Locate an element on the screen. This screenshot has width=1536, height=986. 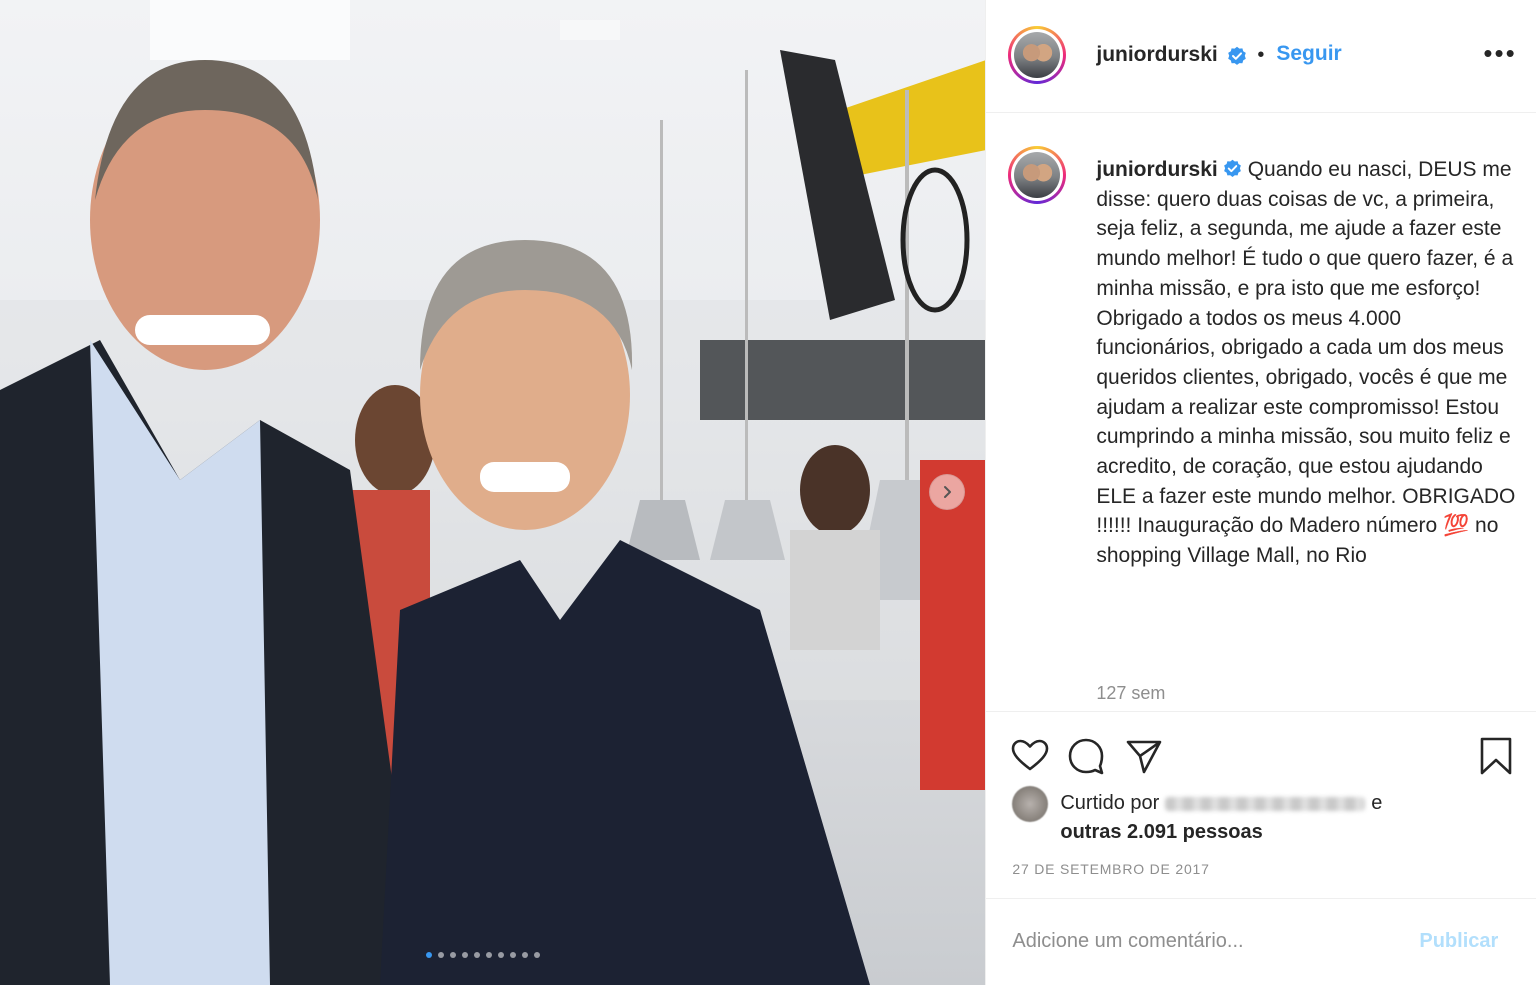
bookmark-icon is located at coordinates (1496, 756).